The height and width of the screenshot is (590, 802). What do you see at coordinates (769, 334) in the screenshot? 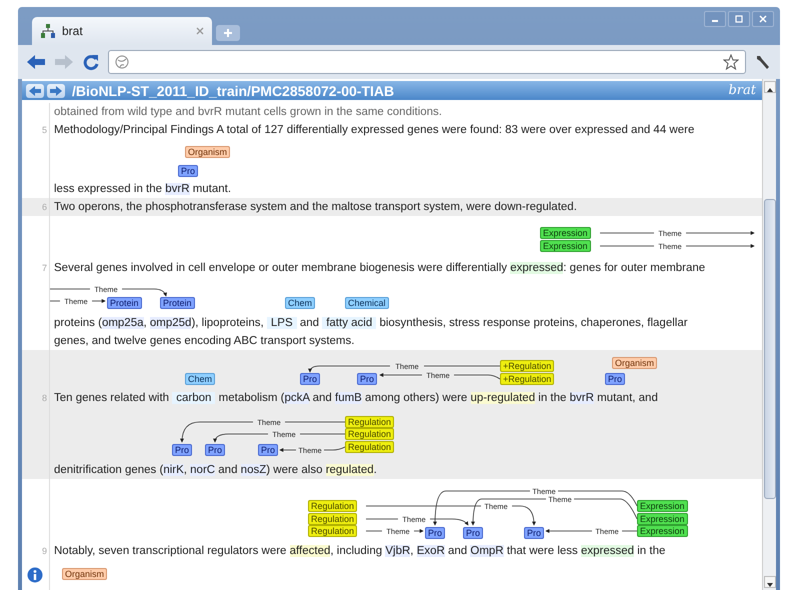
I see `scrollbar` at bounding box center [769, 334].